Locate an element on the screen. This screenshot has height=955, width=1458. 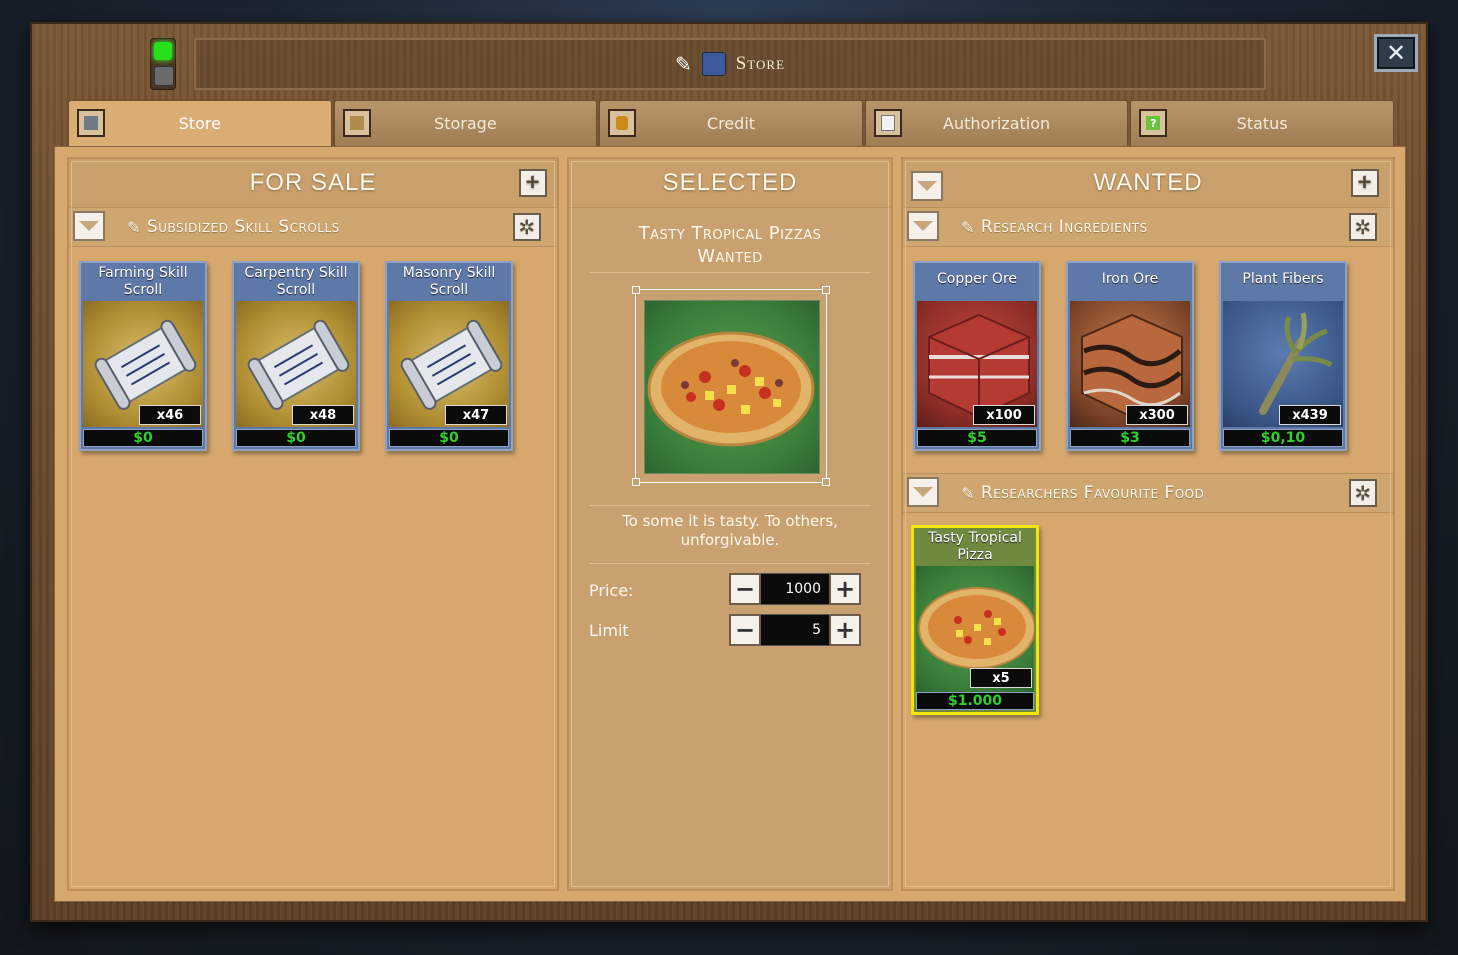
tab-store: Store is located at coordinates (200, 123).